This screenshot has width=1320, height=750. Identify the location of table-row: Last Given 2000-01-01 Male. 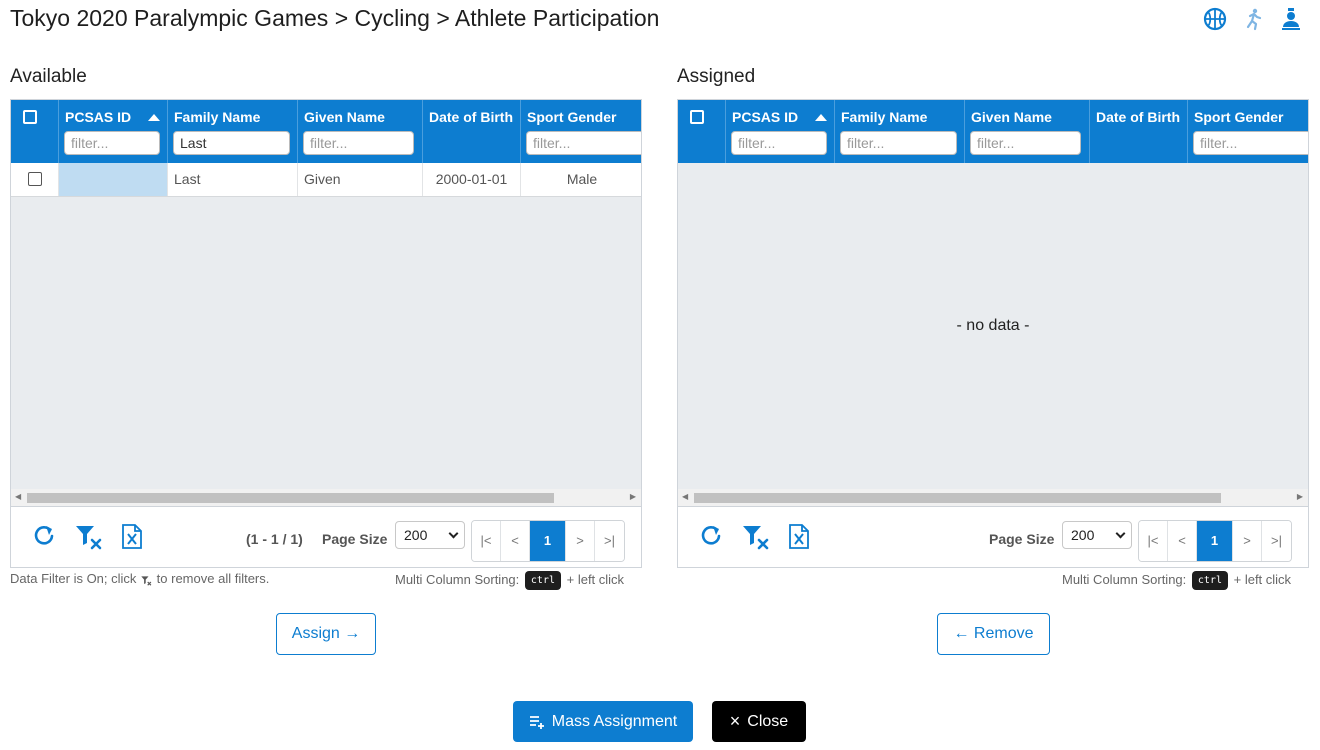
(326, 180).